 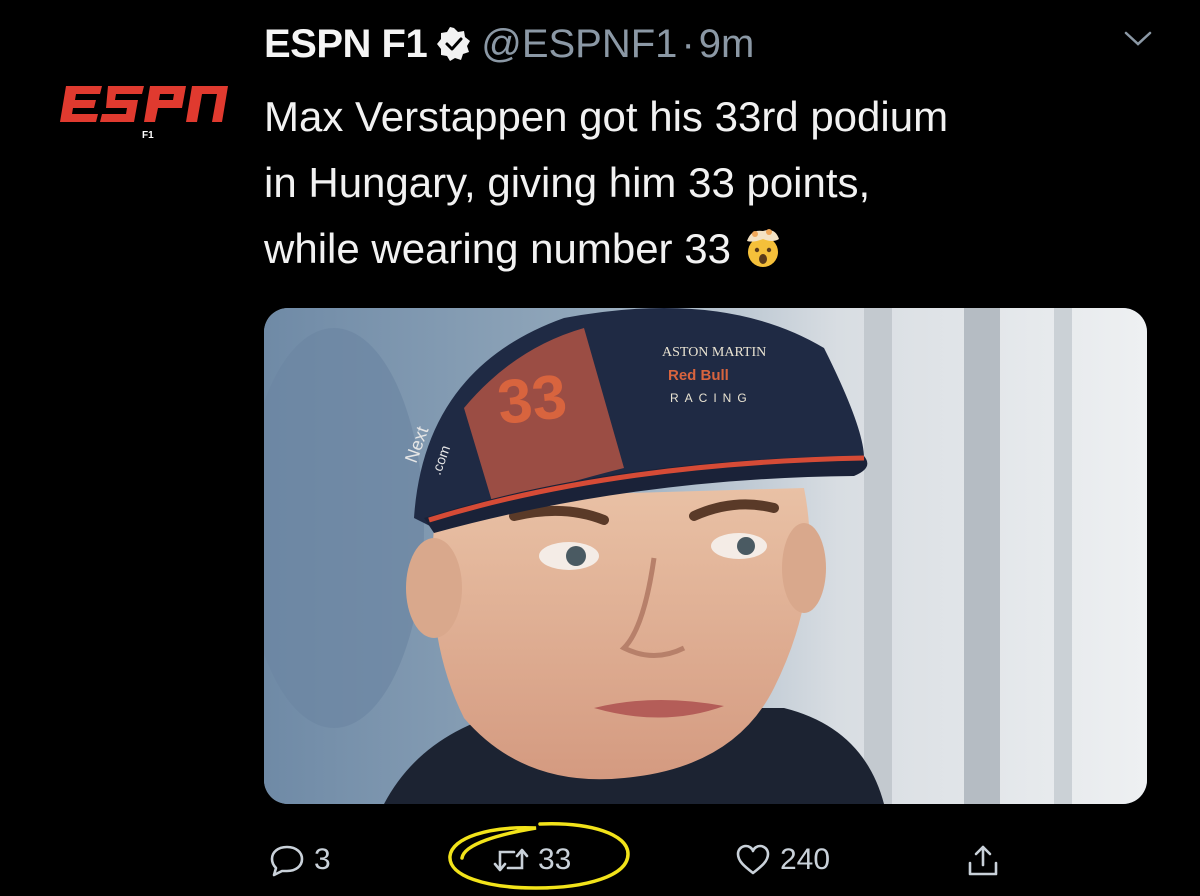 I want to click on retweet-button: 33, so click(x=531, y=860).